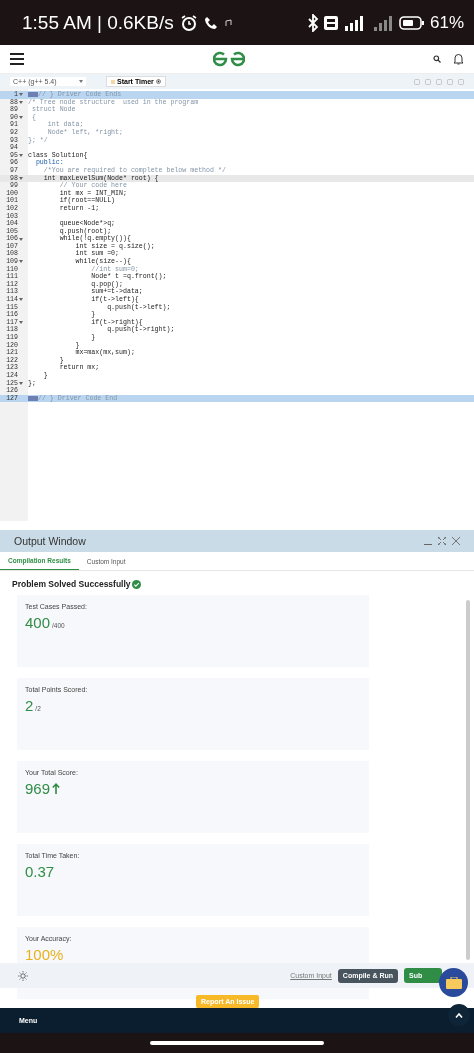  What do you see at coordinates (446, 22) in the screenshot?
I see `battery-percent: 61%` at bounding box center [446, 22].